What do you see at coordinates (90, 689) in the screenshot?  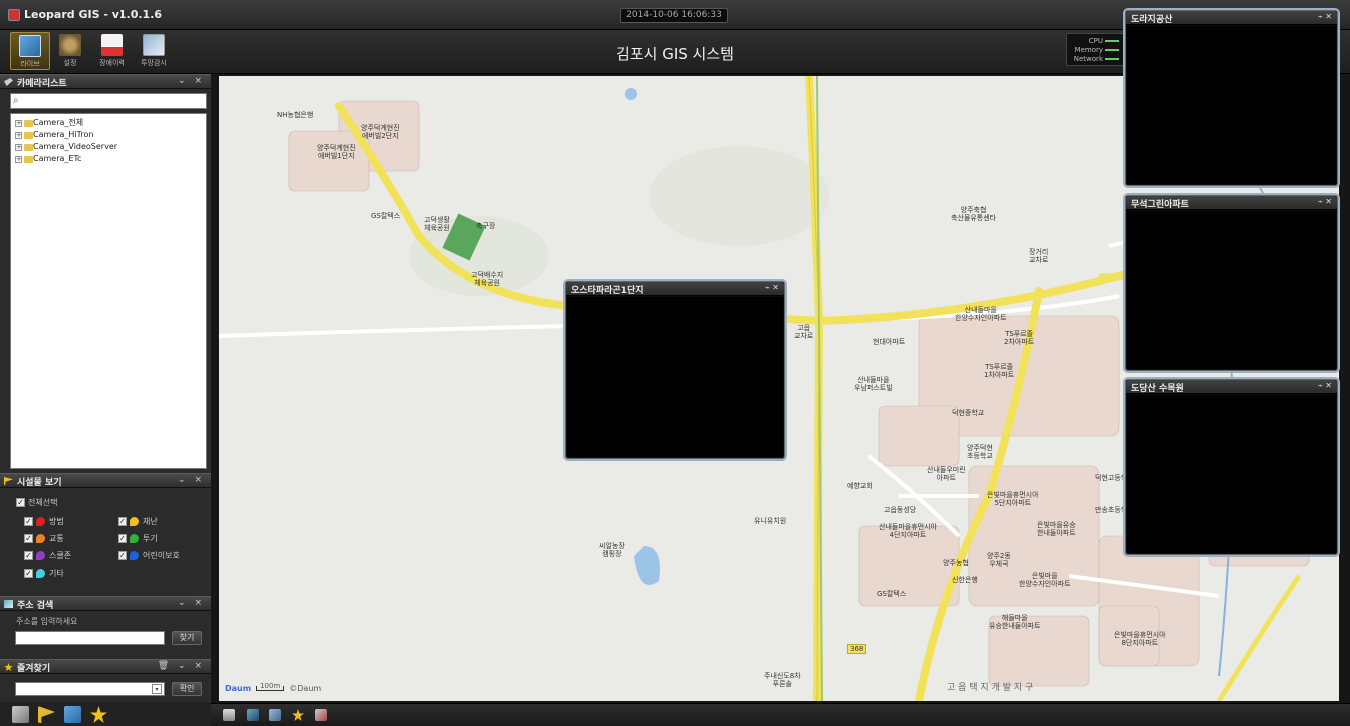 I see `favorites-select: ▾` at bounding box center [90, 689].